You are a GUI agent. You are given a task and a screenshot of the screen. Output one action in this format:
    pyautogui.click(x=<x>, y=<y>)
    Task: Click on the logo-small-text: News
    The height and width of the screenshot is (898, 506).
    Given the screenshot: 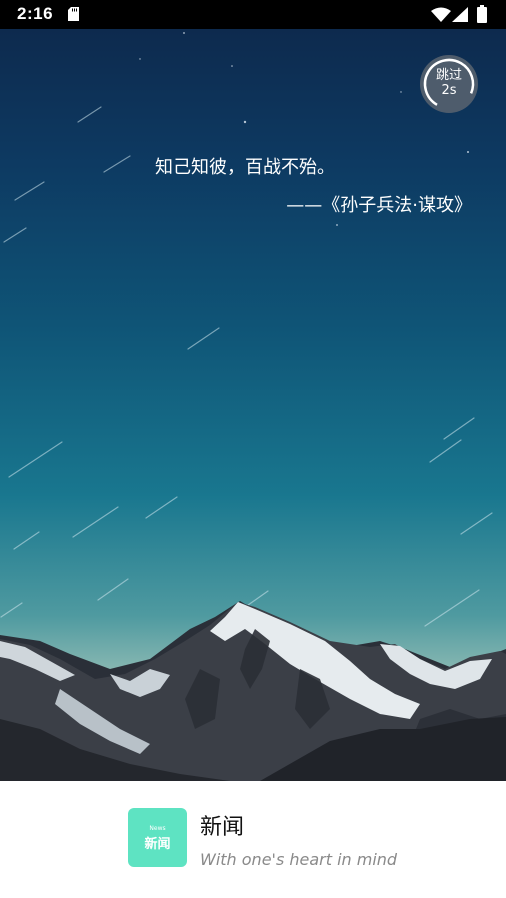 What is the action you would take?
    pyautogui.click(x=157, y=828)
    